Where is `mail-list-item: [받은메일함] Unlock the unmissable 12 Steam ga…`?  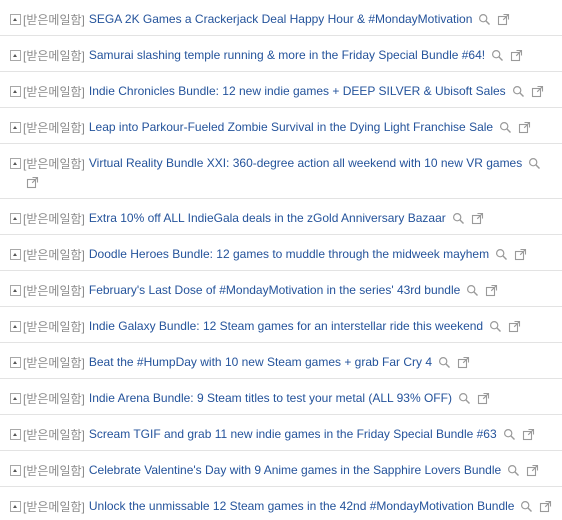 mail-list-item: [받은메일함] Unlock the unmissable 12 Steam ga… is located at coordinates (281, 503).